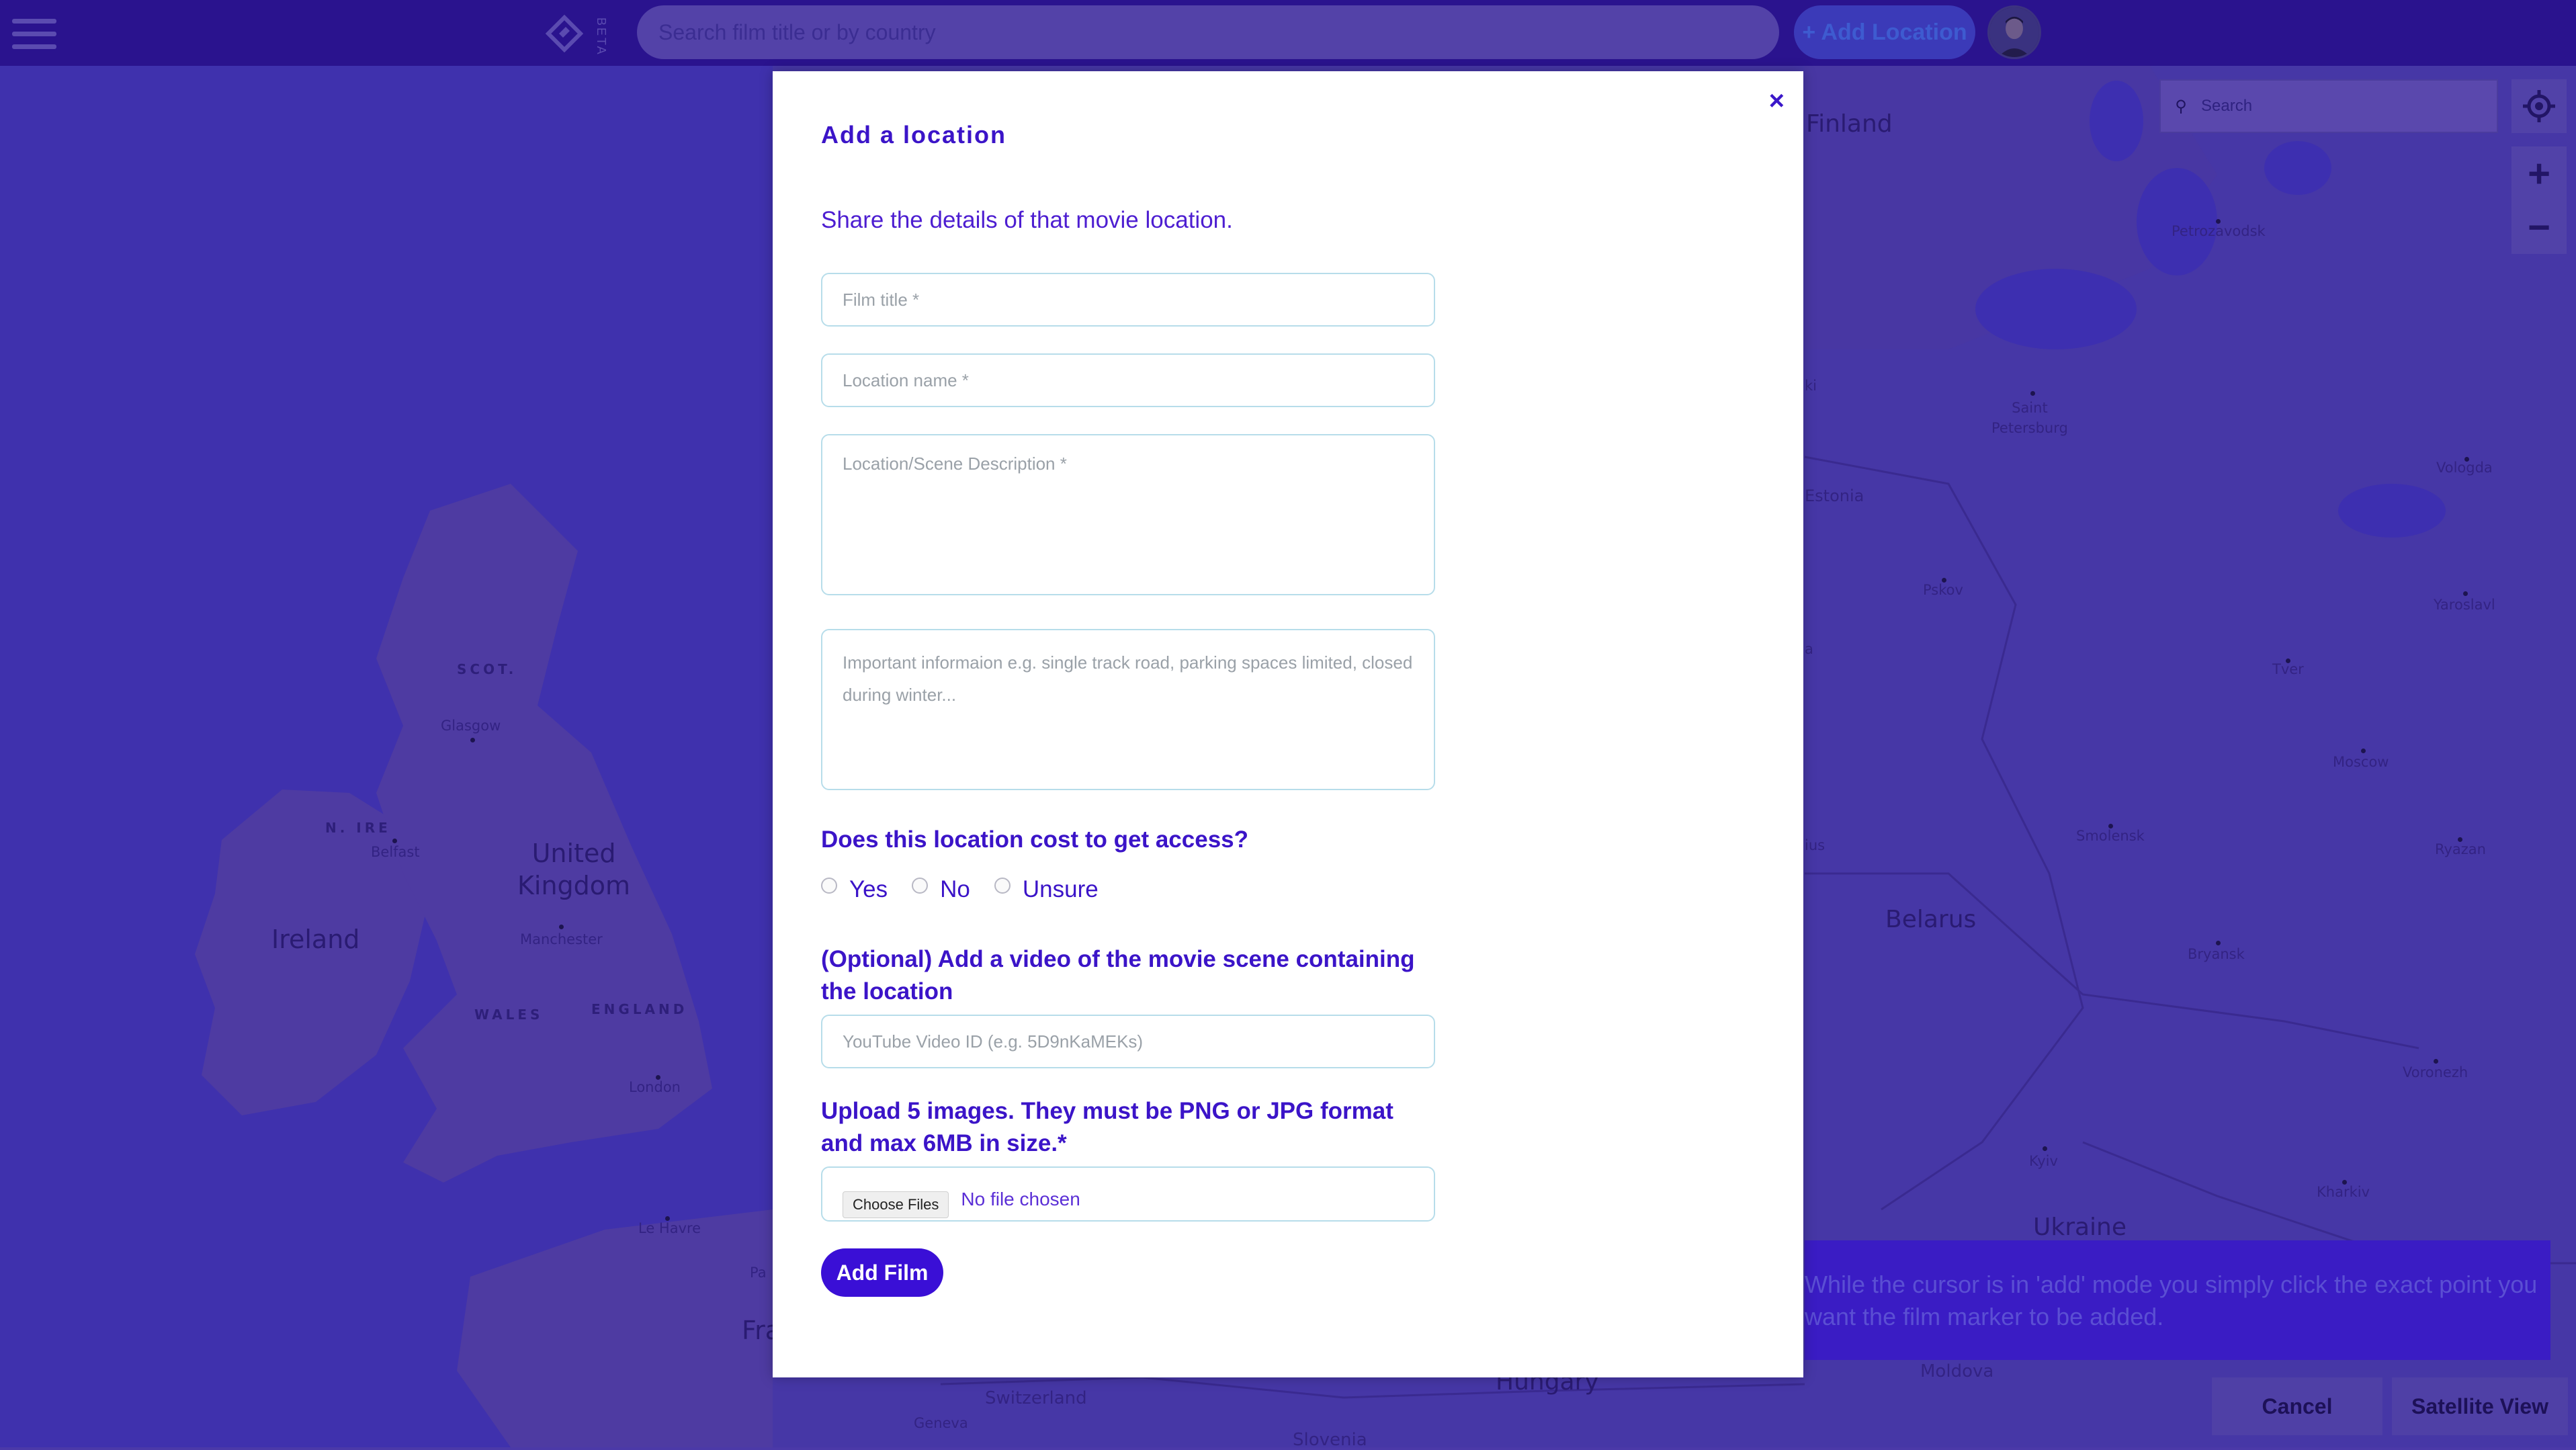 This screenshot has height=1450, width=2576. What do you see at coordinates (564, 33) in the screenshot?
I see `app-logo-icon` at bounding box center [564, 33].